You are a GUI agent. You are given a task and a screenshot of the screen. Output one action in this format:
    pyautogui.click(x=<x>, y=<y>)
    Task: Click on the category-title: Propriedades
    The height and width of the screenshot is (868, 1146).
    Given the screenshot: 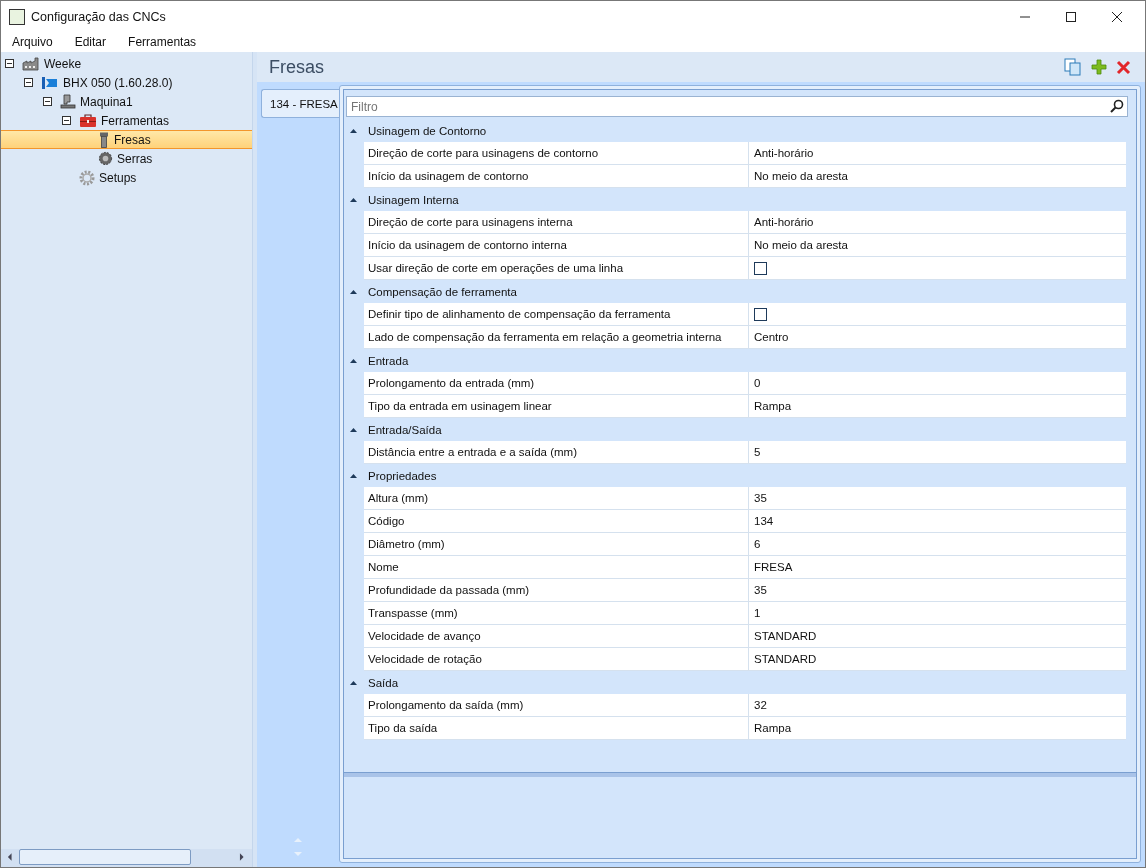 What is the action you would take?
    pyautogui.click(x=402, y=475)
    